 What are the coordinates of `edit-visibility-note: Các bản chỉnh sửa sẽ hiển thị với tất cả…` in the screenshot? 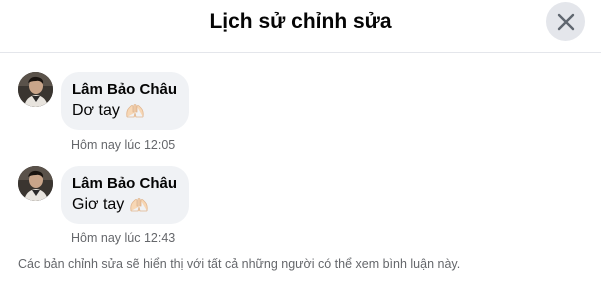 It's located at (239, 264).